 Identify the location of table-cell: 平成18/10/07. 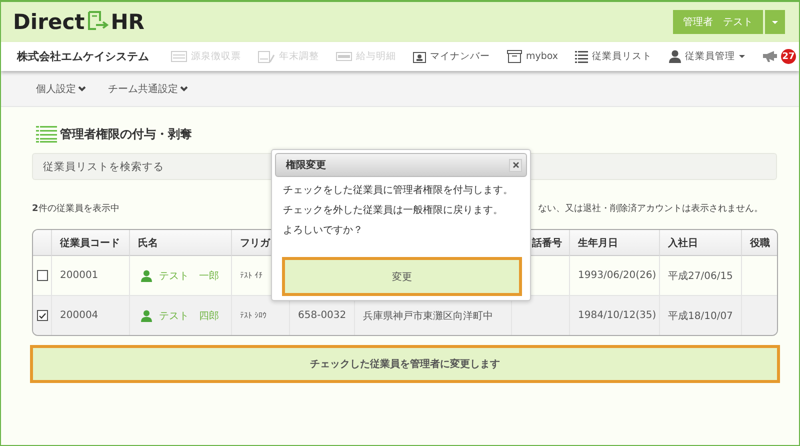
(701, 315).